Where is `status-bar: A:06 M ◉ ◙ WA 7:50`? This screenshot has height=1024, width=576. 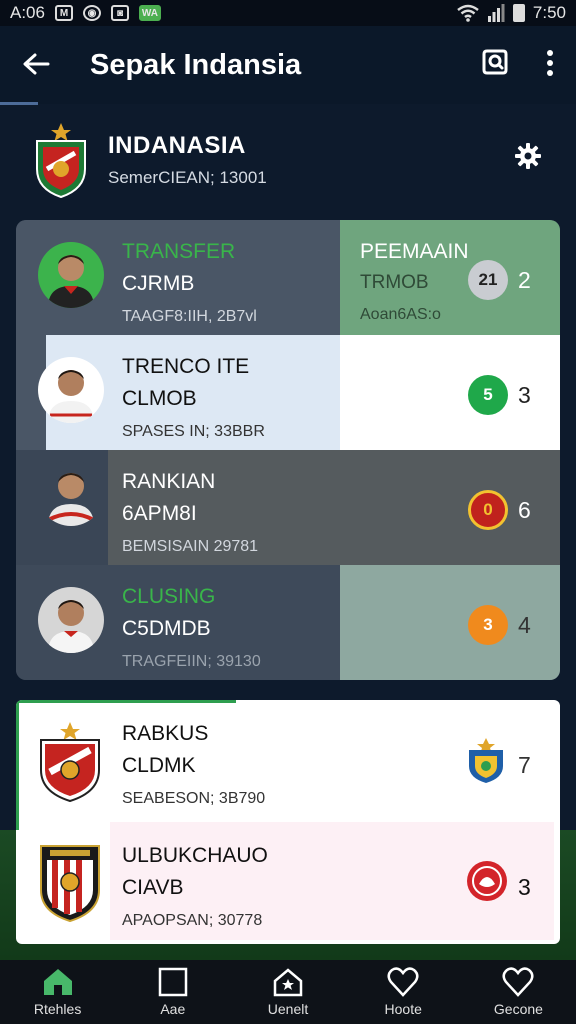 status-bar: A:06 M ◉ ◙ WA 7:50 is located at coordinates (288, 13).